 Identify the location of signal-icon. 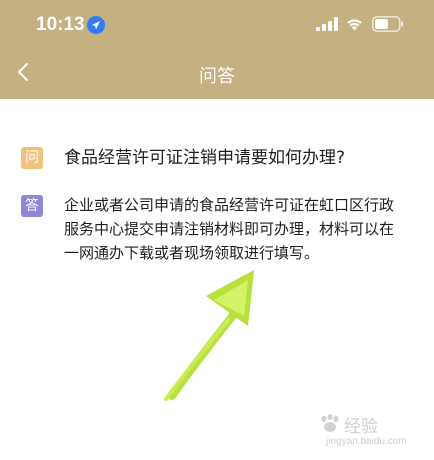
(327, 24).